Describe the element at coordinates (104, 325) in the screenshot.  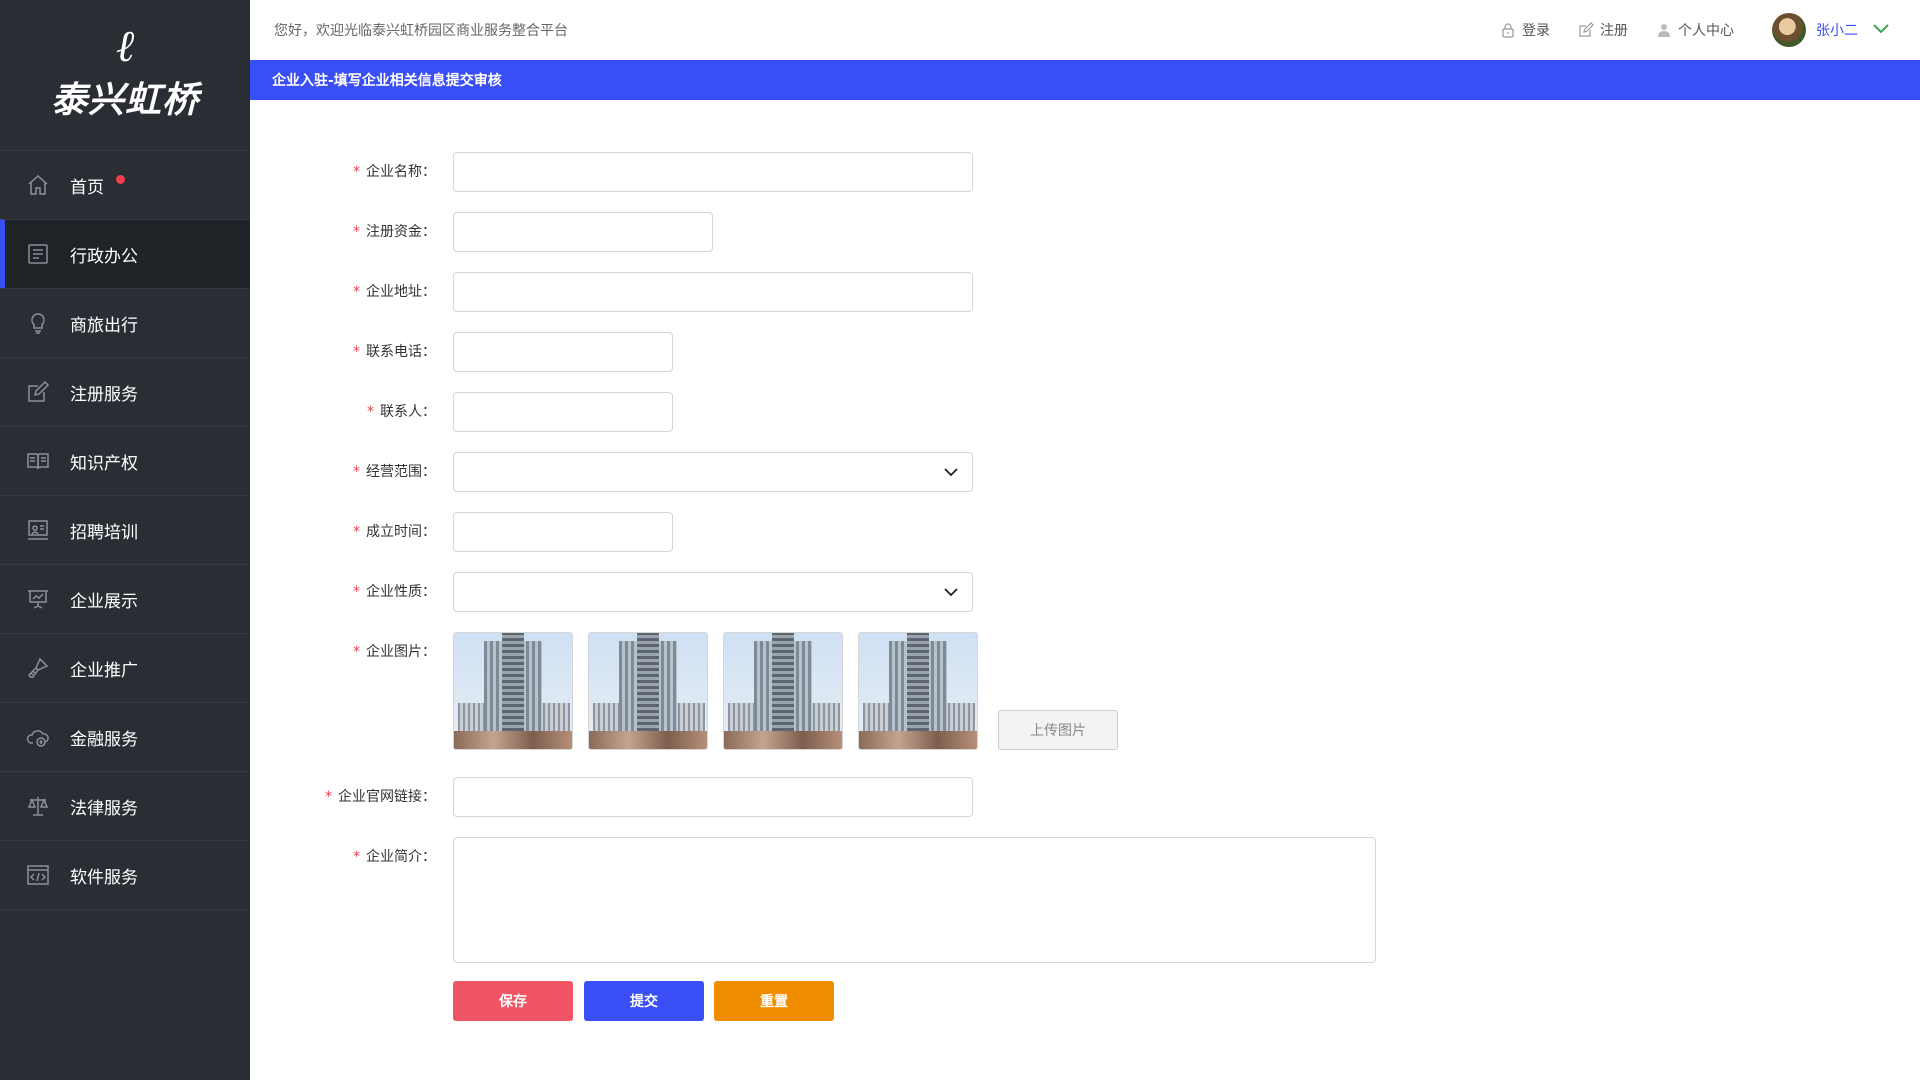
I see `sidebar-item-label: 商旅出行` at that location.